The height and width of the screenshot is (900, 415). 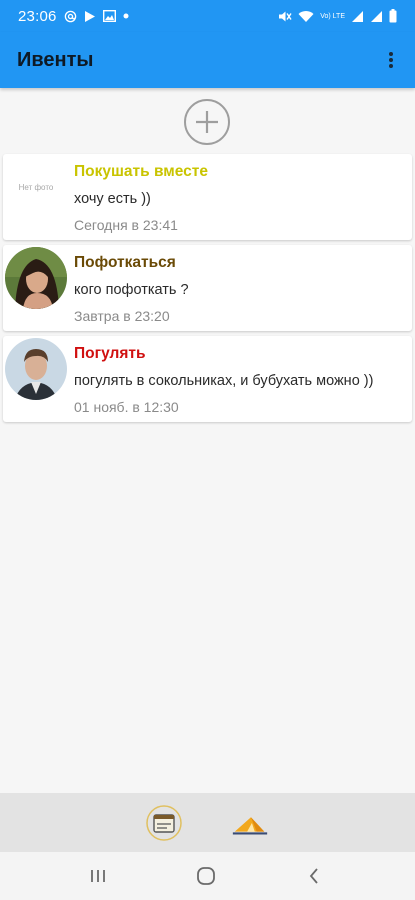 I want to click on mute-icon, so click(x=285, y=16).